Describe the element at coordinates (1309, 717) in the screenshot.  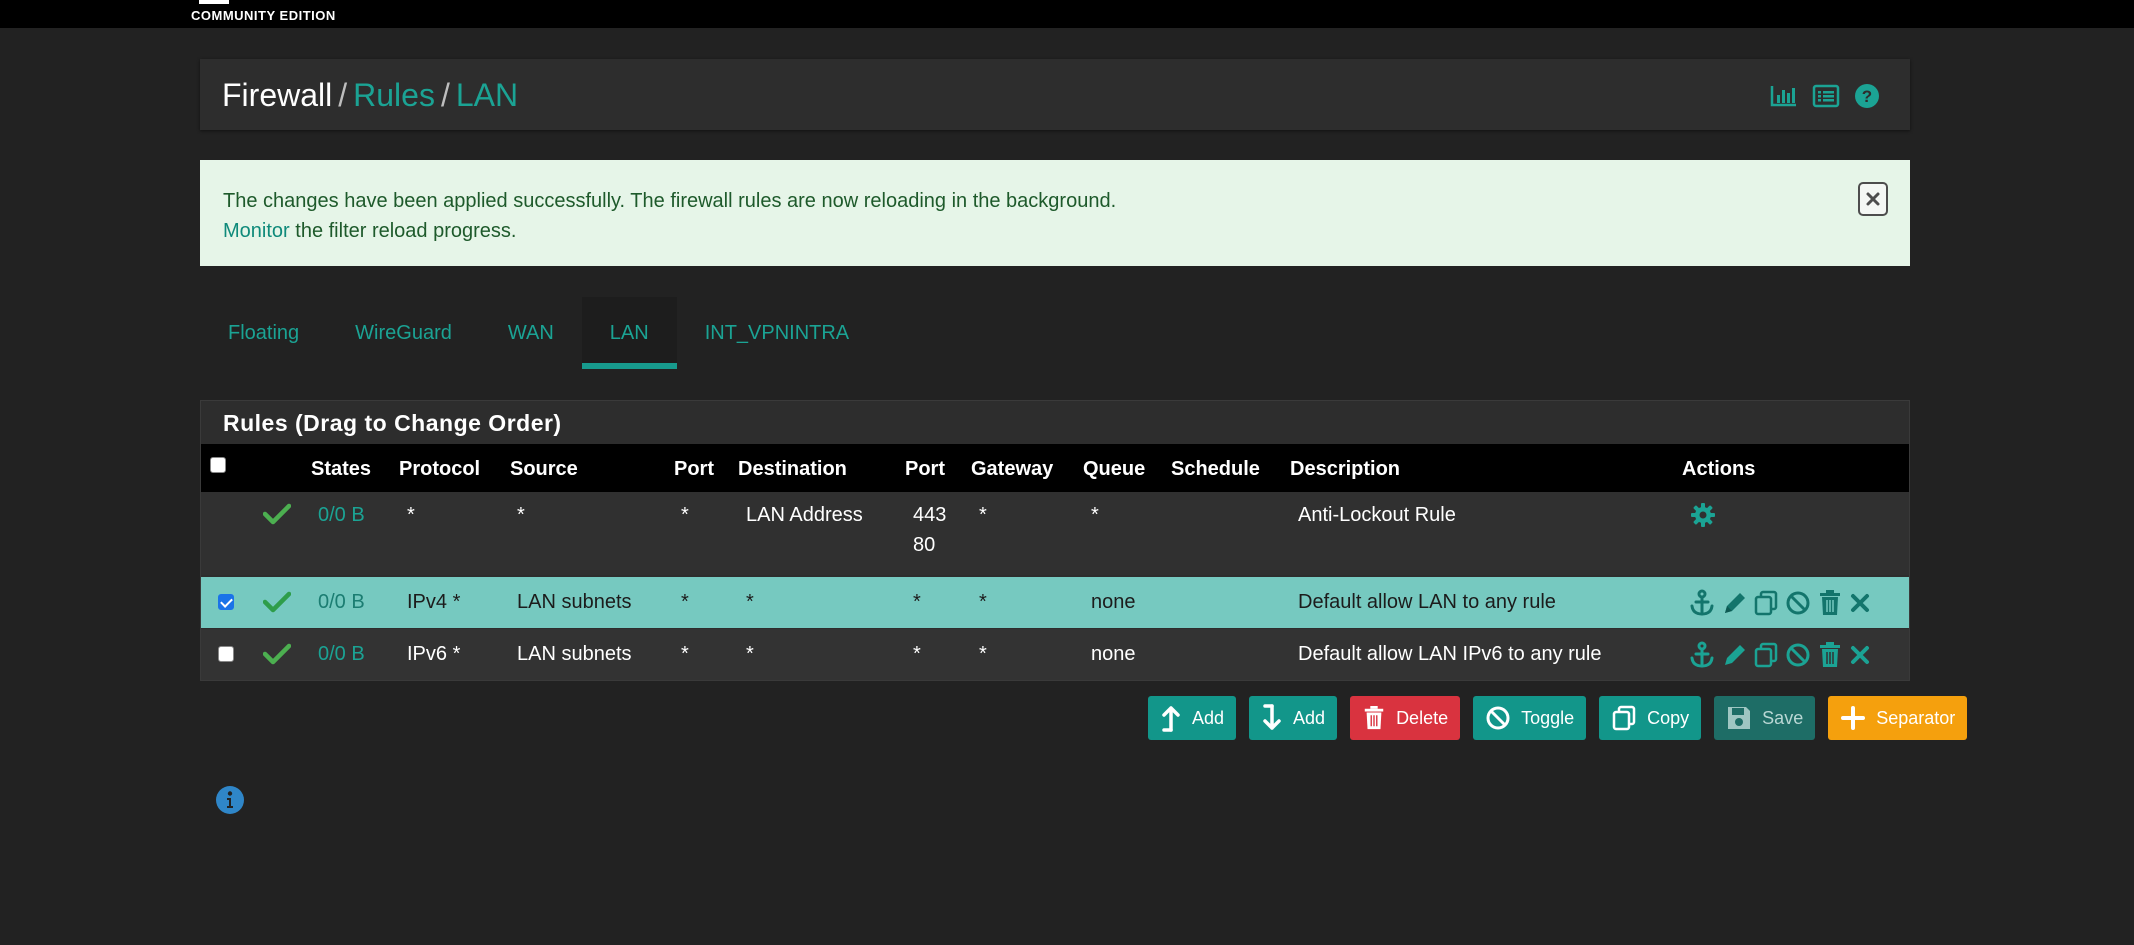
I see `add-bottom-label: Add` at that location.